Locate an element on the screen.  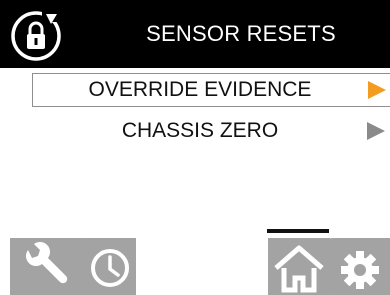
menu-item-chassis-zero: CHASSIS ZERO is located at coordinates (211, 131).